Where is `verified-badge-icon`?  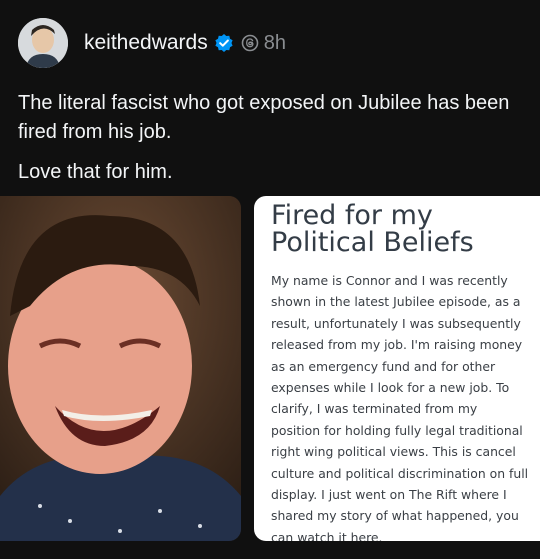 verified-badge-icon is located at coordinates (224, 43).